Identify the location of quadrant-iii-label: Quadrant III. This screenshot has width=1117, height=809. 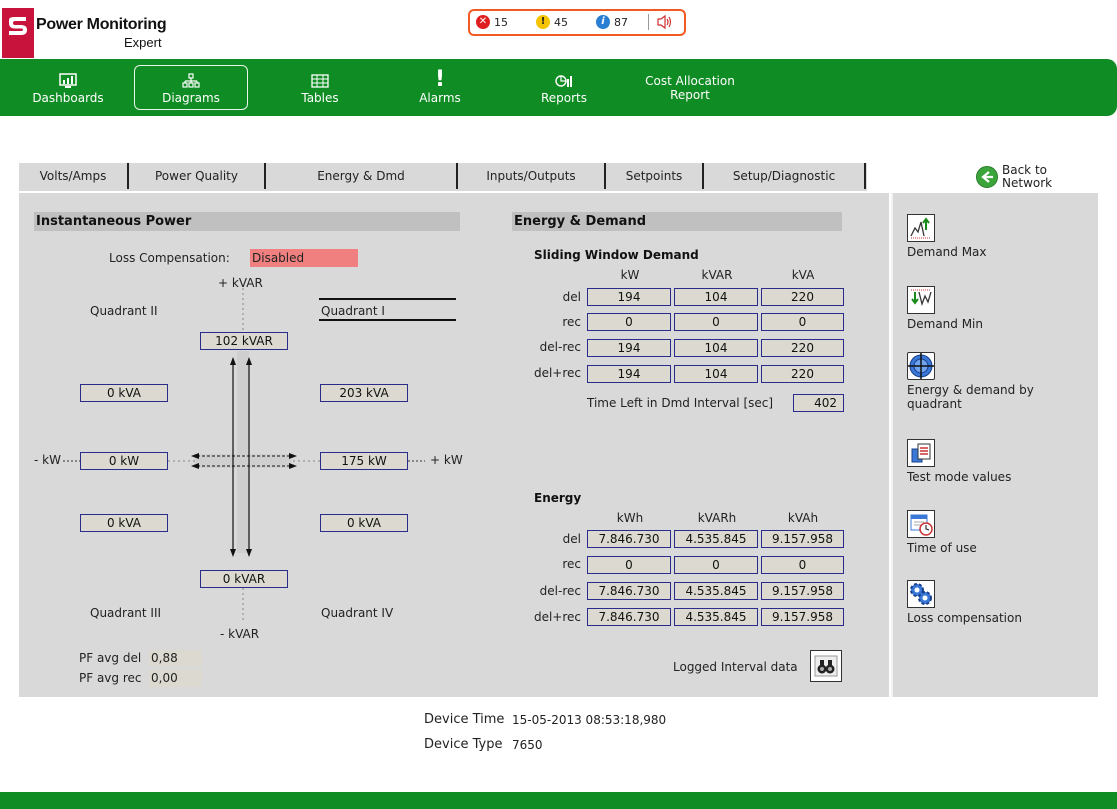
(126, 613).